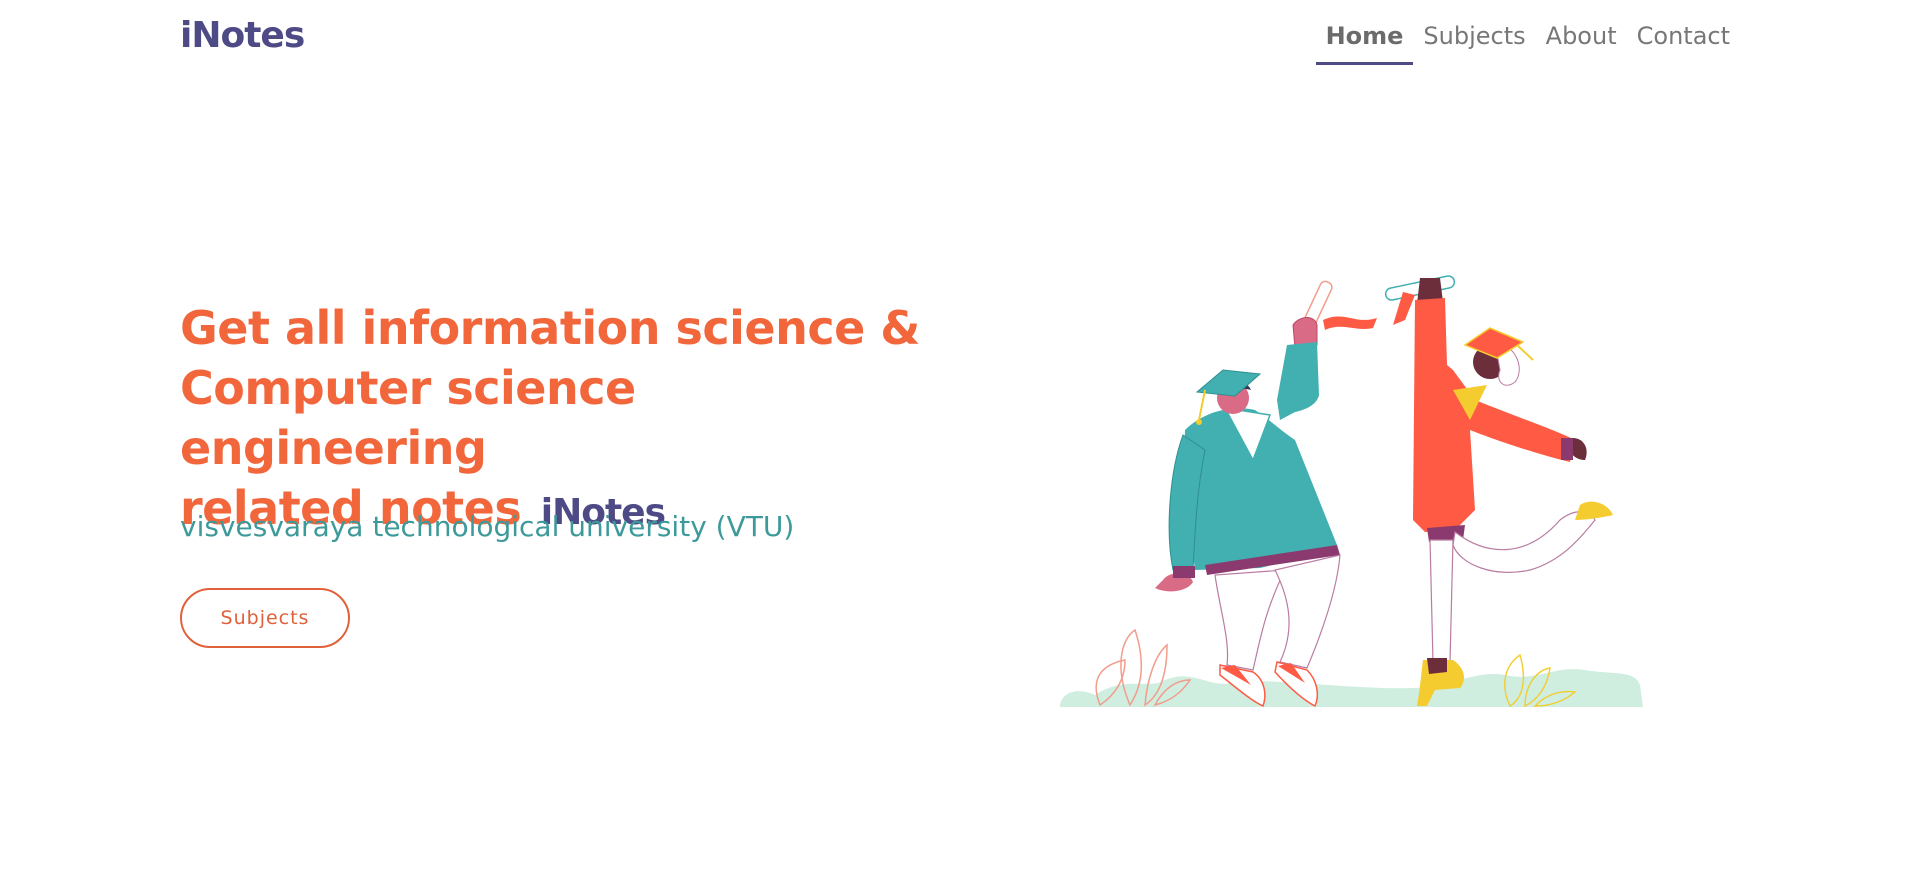 Image resolution: width=1920 pixels, height=892 pixels. What do you see at coordinates (408, 418) in the screenshot?
I see `hero-title-line2: Computer science engineering` at bounding box center [408, 418].